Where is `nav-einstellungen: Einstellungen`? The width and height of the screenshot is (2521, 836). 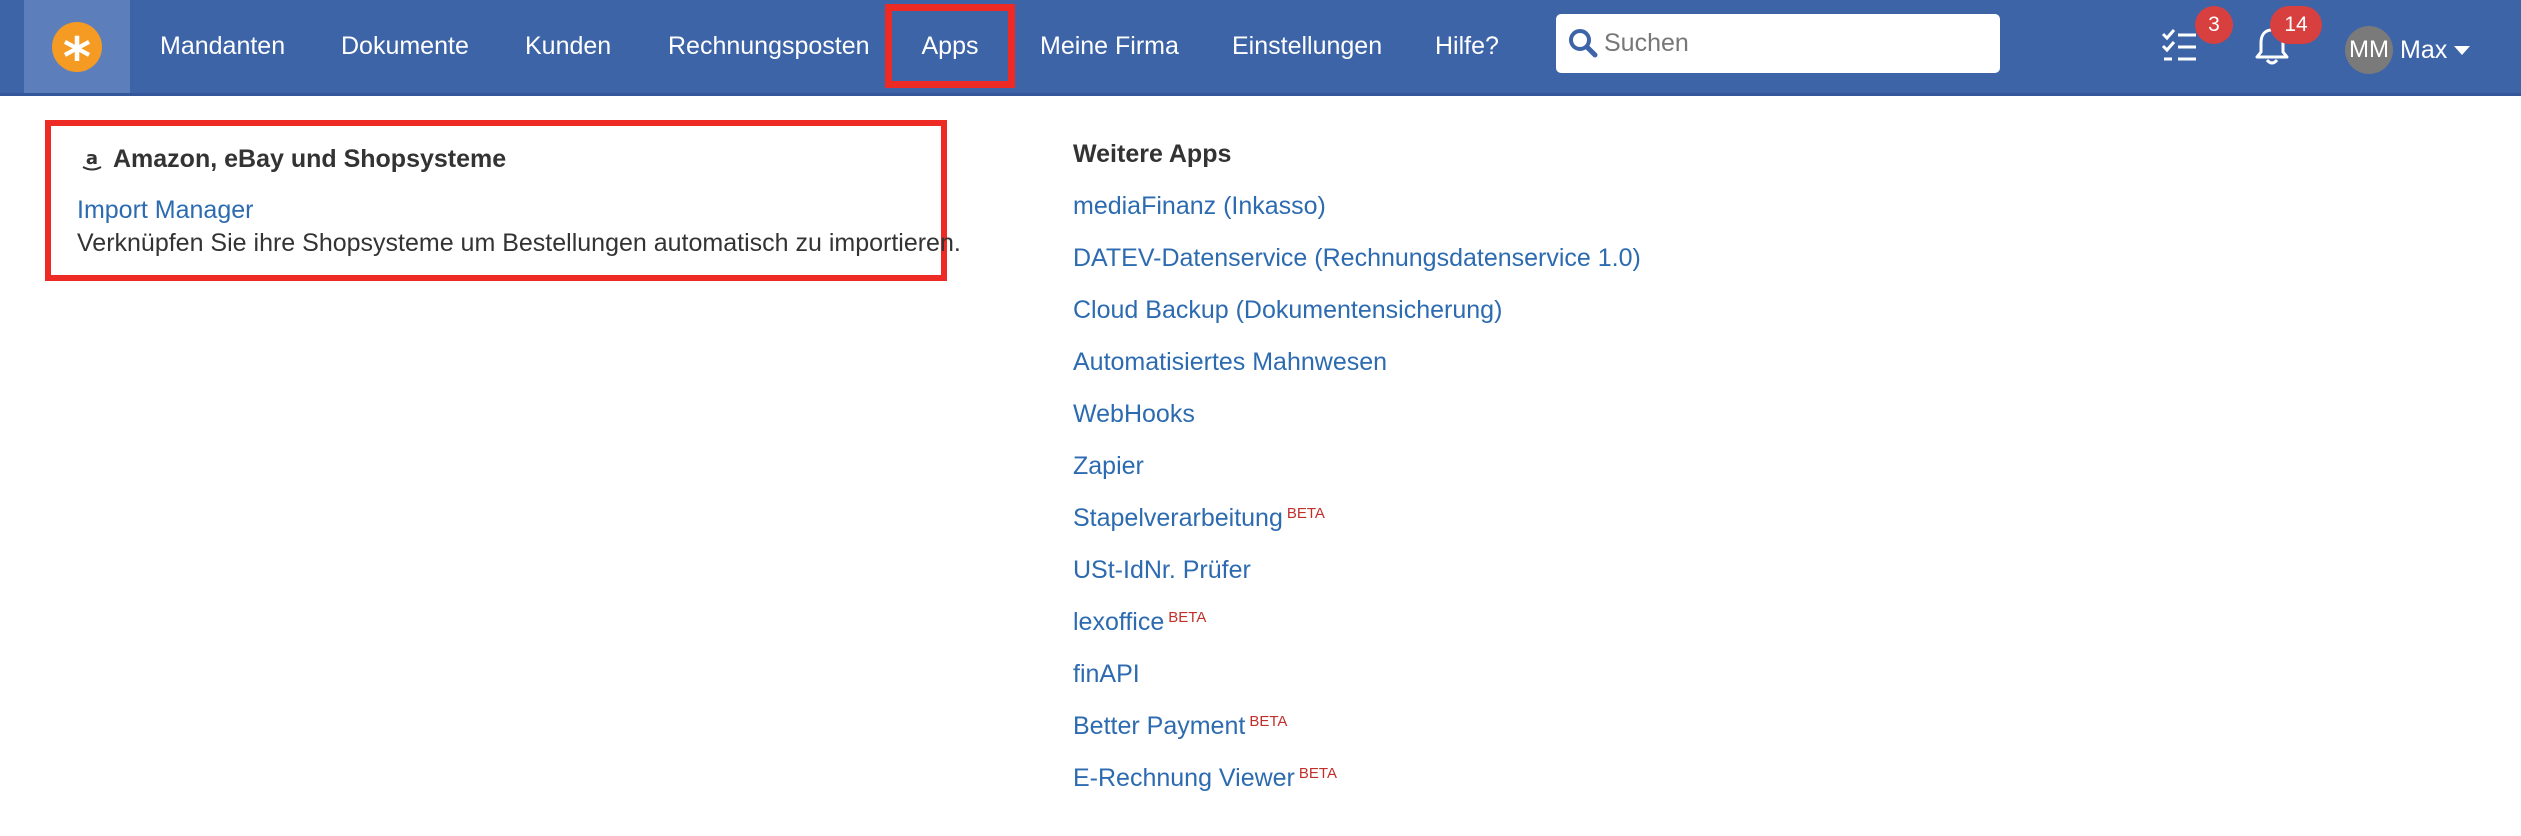 nav-einstellungen: Einstellungen is located at coordinates (1307, 46).